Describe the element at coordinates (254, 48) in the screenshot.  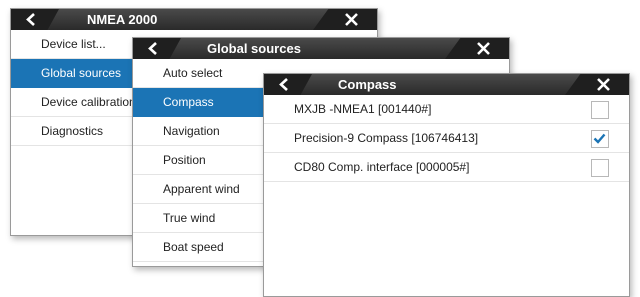
I see `panel-title: Global sources` at that location.